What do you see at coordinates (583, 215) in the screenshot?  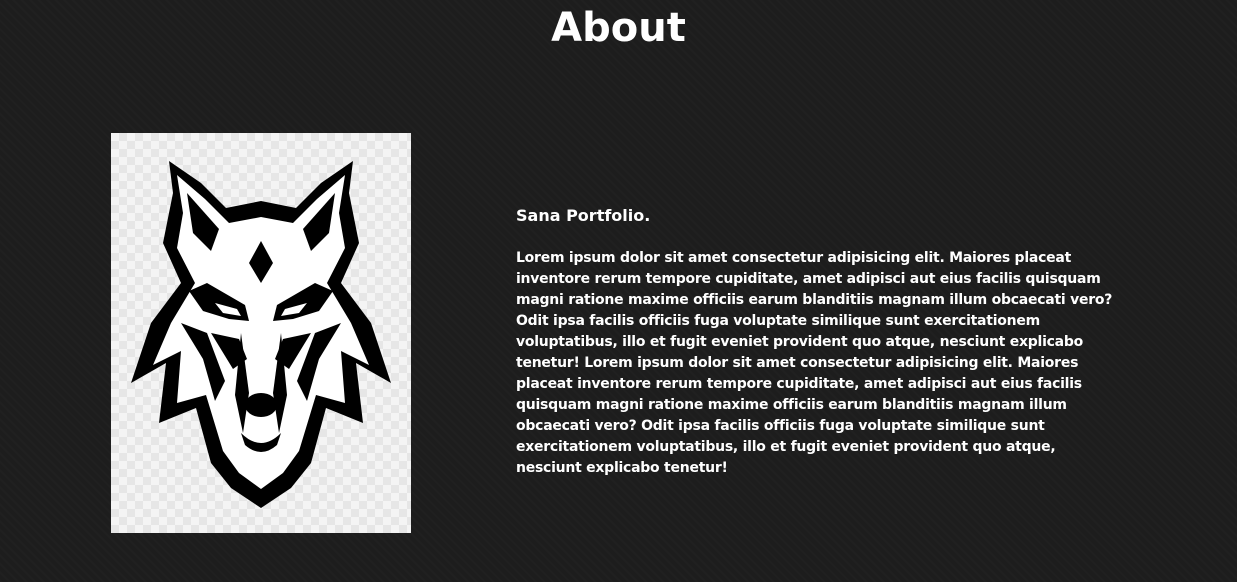 I see `portfolio-name: Sana Portfolio.` at bounding box center [583, 215].